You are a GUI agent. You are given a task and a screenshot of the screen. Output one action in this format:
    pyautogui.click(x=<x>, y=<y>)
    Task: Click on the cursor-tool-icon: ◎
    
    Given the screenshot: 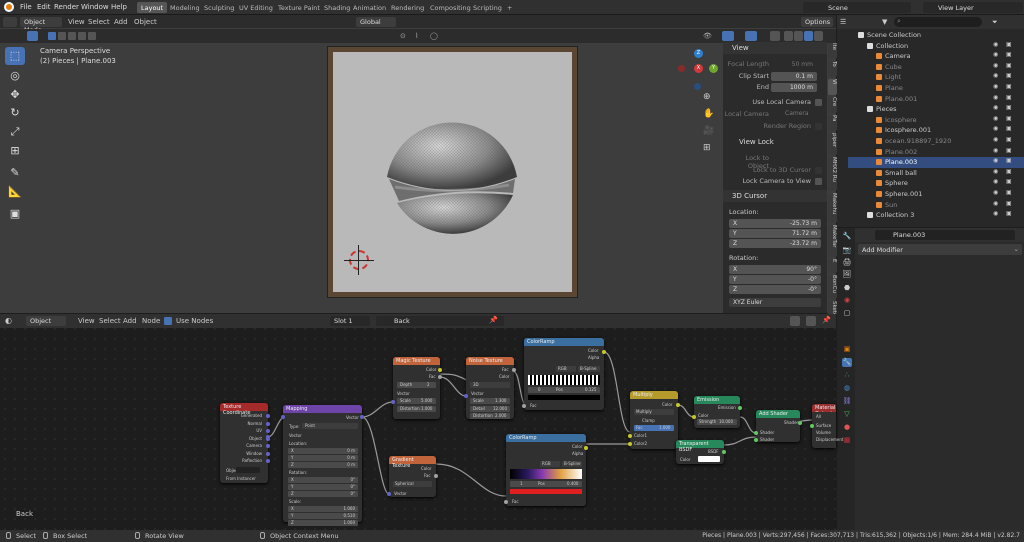 What is the action you would take?
    pyautogui.click(x=15, y=76)
    